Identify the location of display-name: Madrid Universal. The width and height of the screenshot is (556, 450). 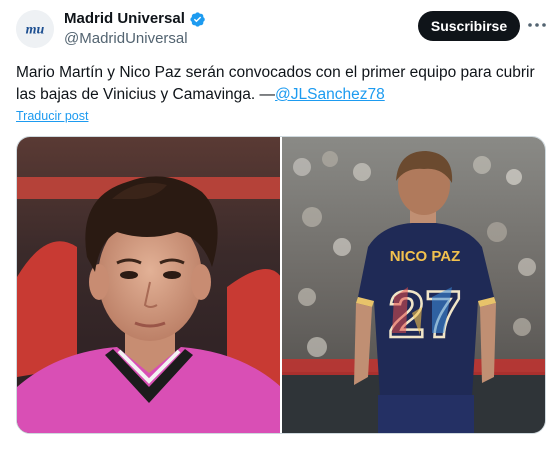
(124, 19).